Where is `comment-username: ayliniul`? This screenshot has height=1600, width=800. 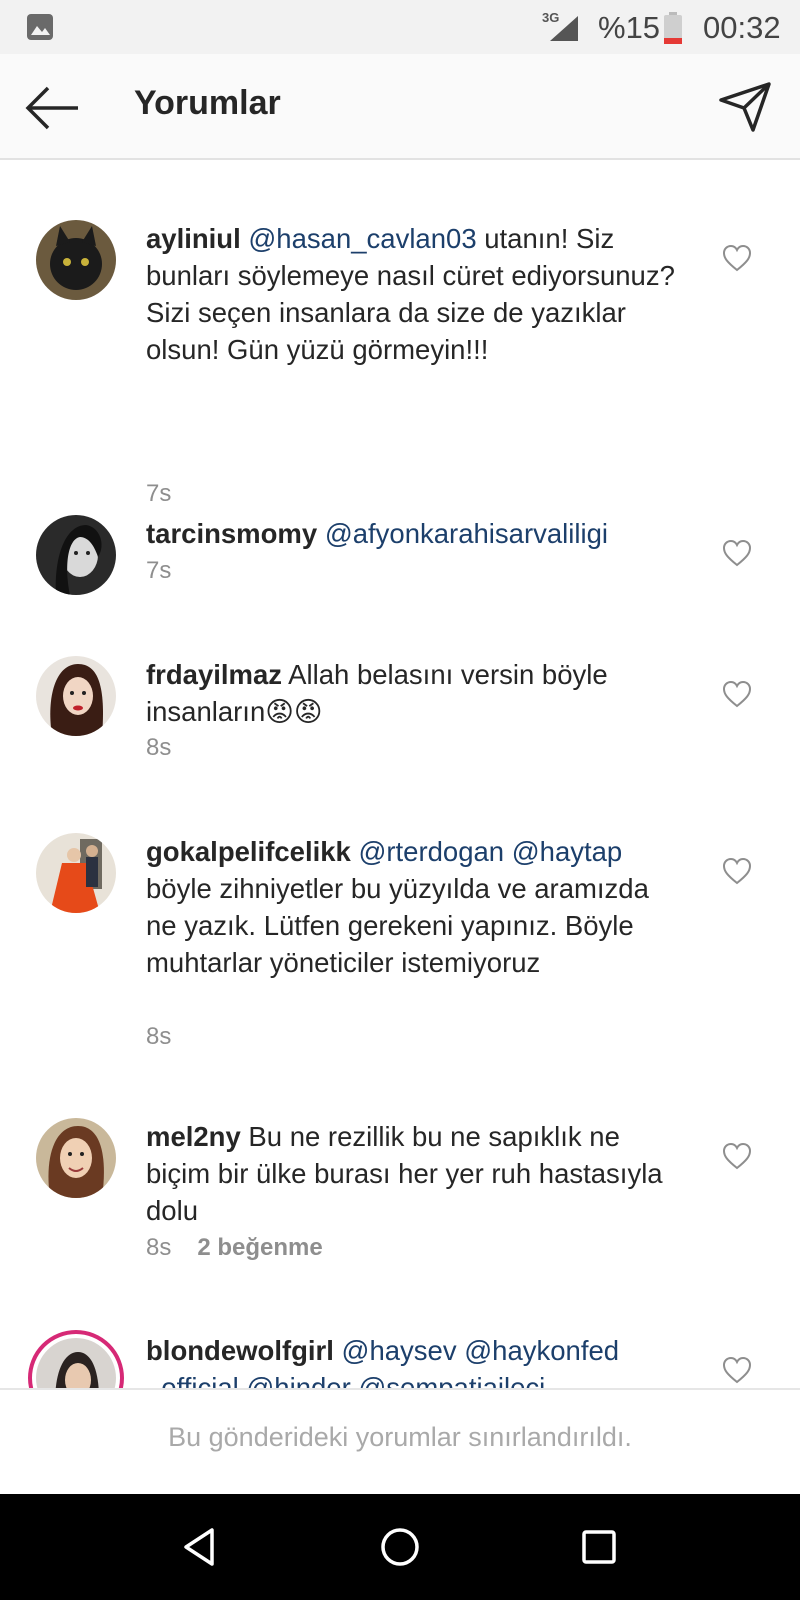
comment-username: ayliniul is located at coordinates (193, 238).